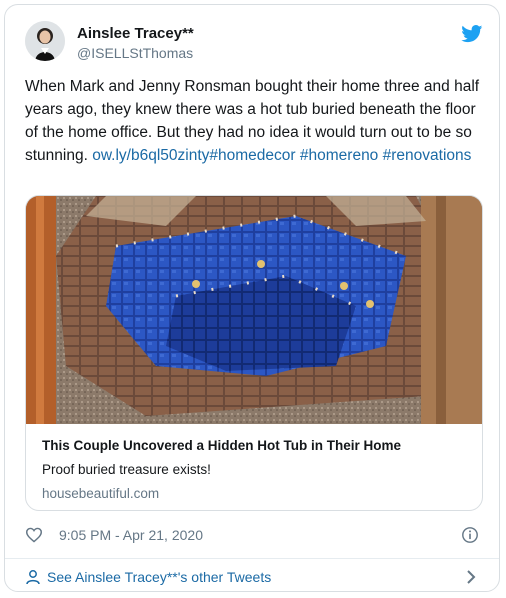 Image resolution: width=506 pixels, height=598 pixels. Describe the element at coordinates (159, 577) in the screenshot. I see `other-tweets-label: See Ainslee Tracey**'s other Tweets` at that location.